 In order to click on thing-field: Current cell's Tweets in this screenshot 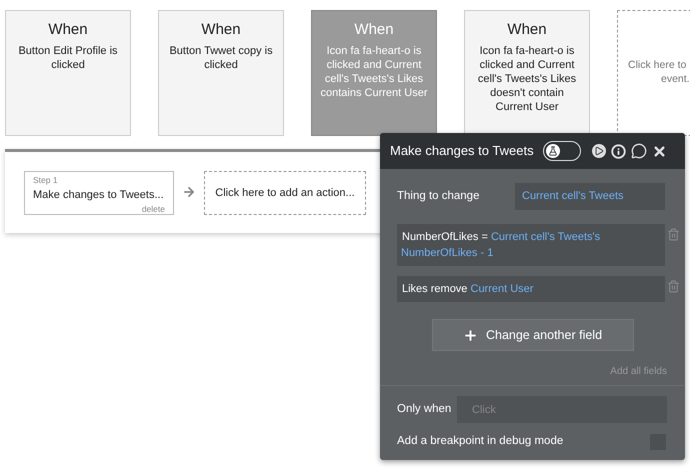, I will do `click(590, 196)`.